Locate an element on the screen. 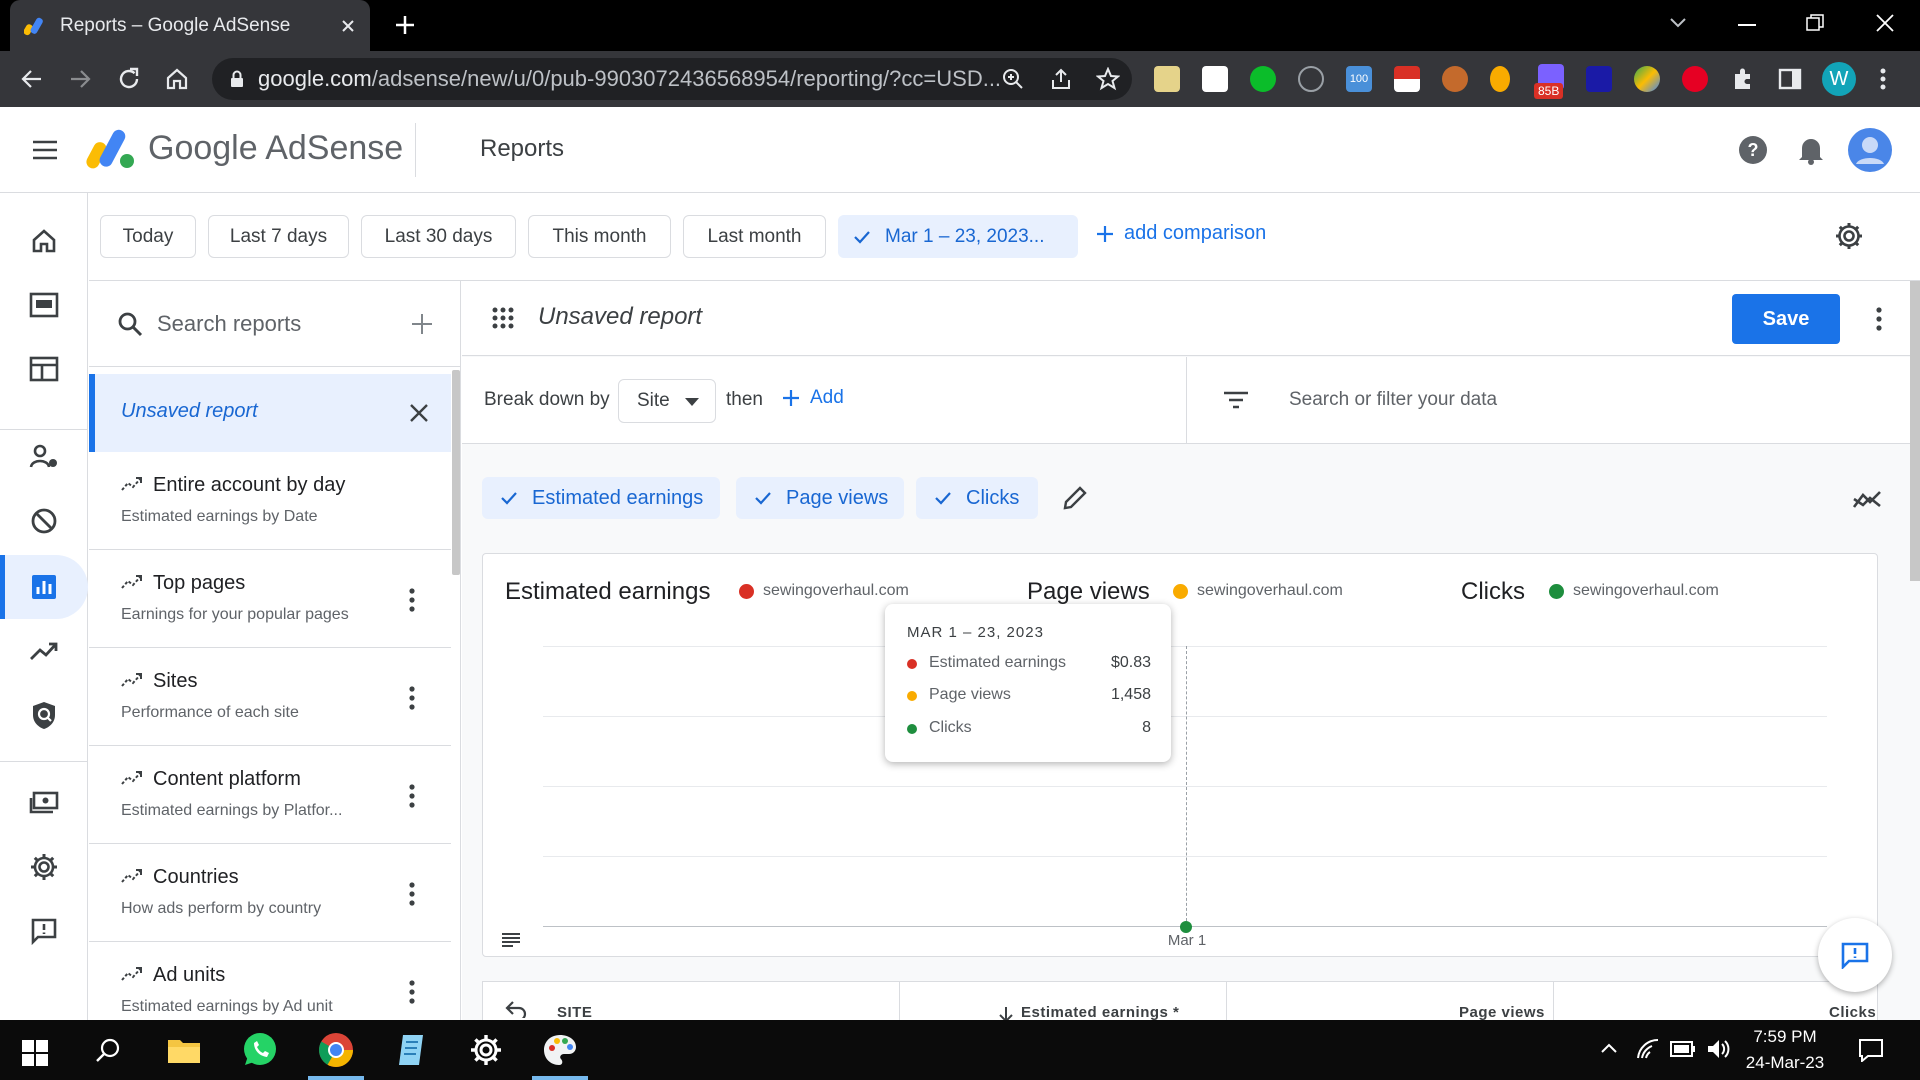 The width and height of the screenshot is (1920, 1080). wifi-icon is located at coordinates (1648, 1049).